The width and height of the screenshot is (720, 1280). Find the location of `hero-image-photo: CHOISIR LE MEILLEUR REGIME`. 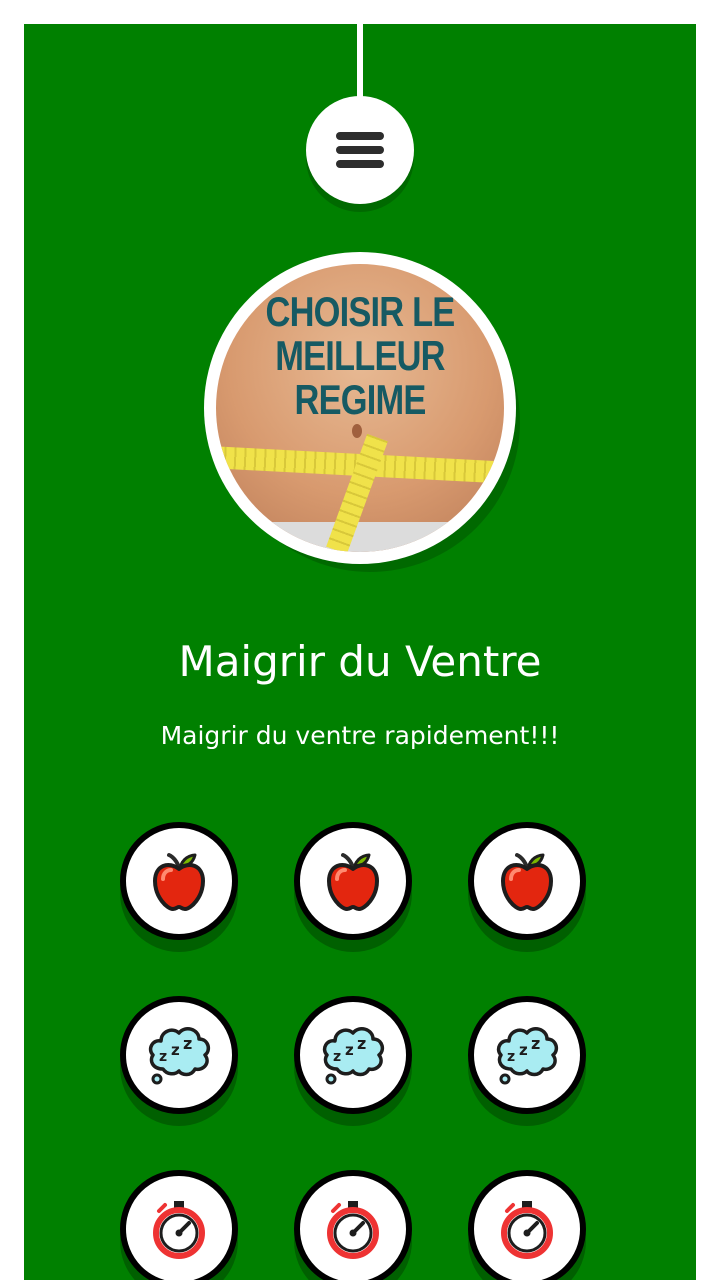

hero-image-photo: CHOISIR LE MEILLEUR REGIME is located at coordinates (360, 408).